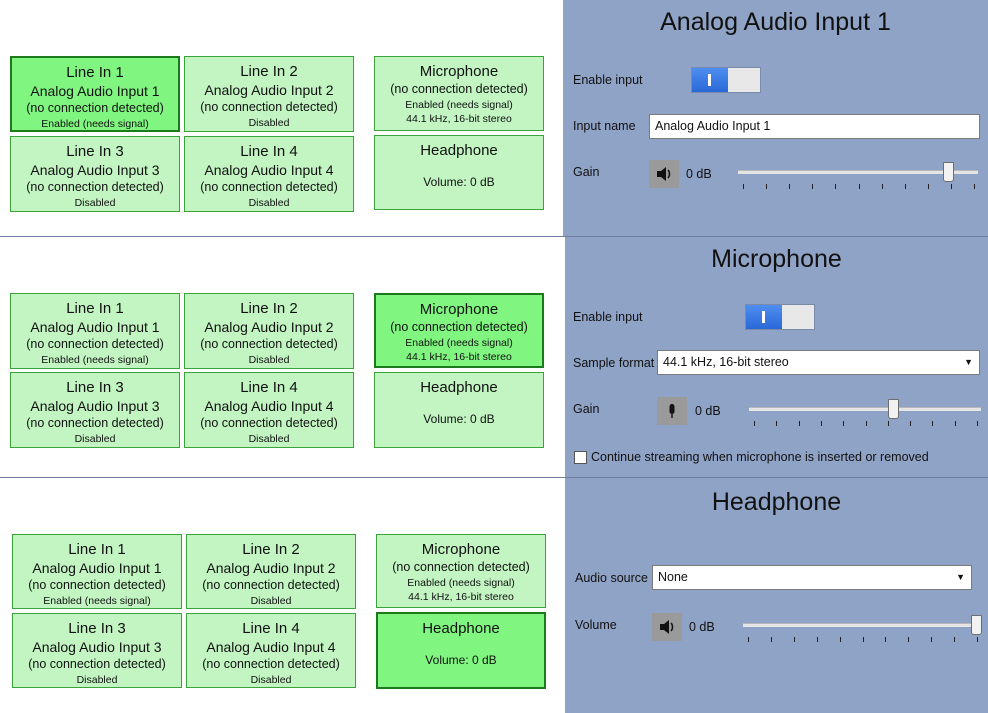 This screenshot has width=988, height=713. I want to click on audio-source-select: None ▼, so click(812, 577).